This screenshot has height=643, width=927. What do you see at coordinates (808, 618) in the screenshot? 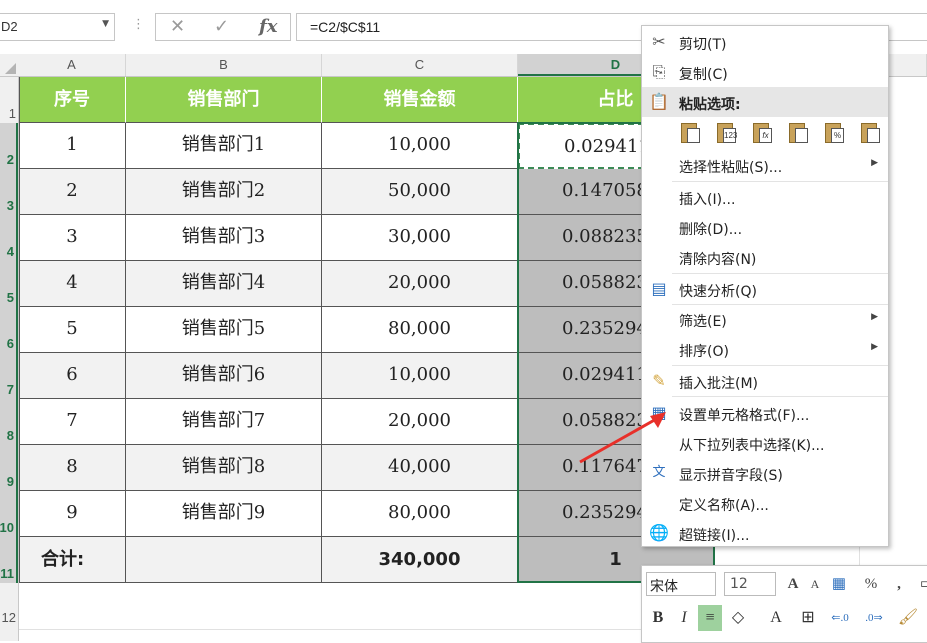
I see `borders-icon: ⊞` at bounding box center [808, 618].